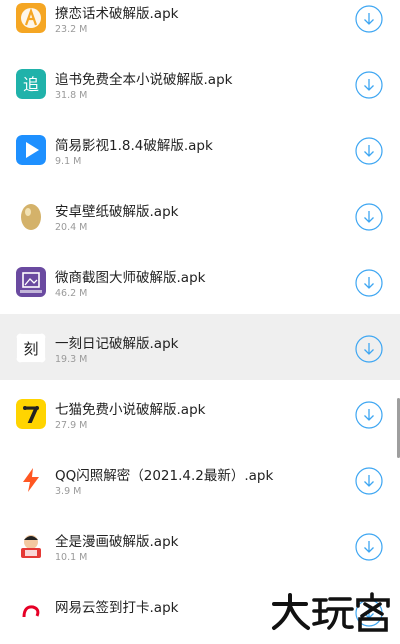 The width and height of the screenshot is (400, 644). I want to click on file-size: 23.2 M, so click(71, 29).